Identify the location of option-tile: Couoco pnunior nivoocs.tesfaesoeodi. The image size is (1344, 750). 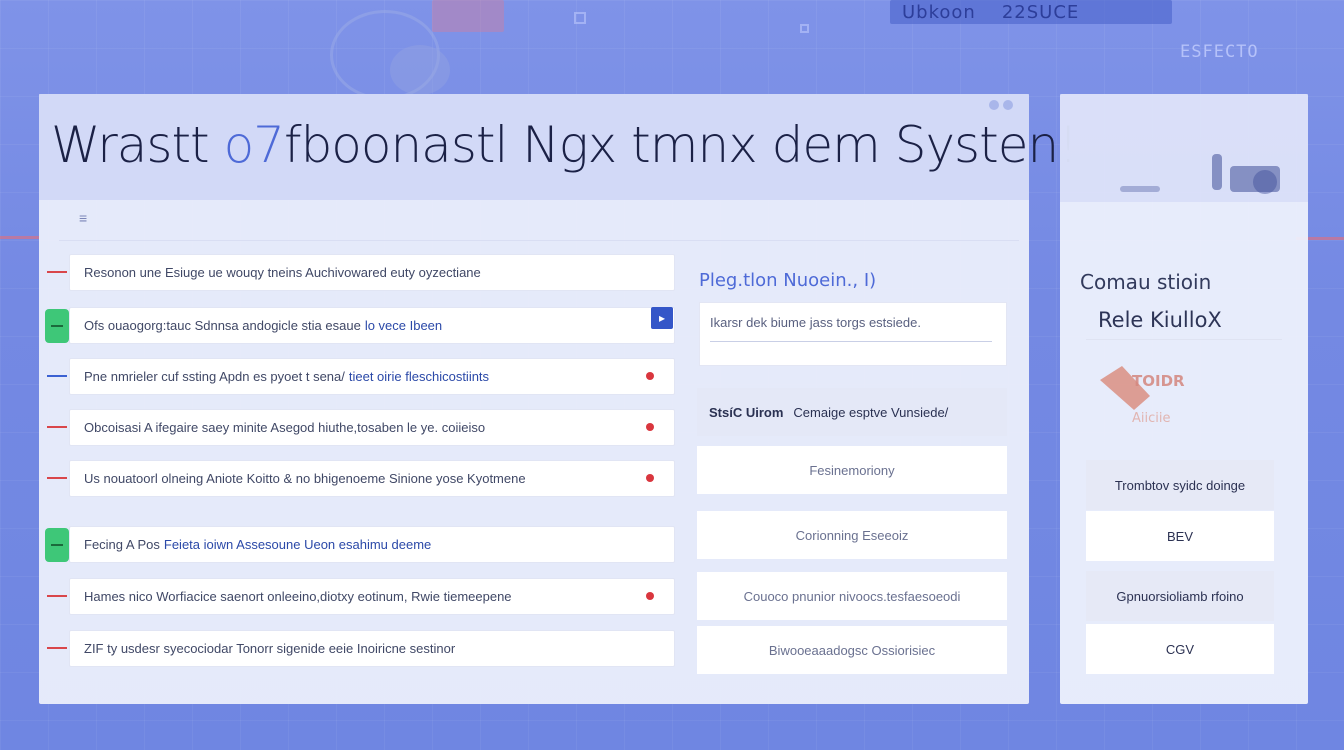
(852, 596).